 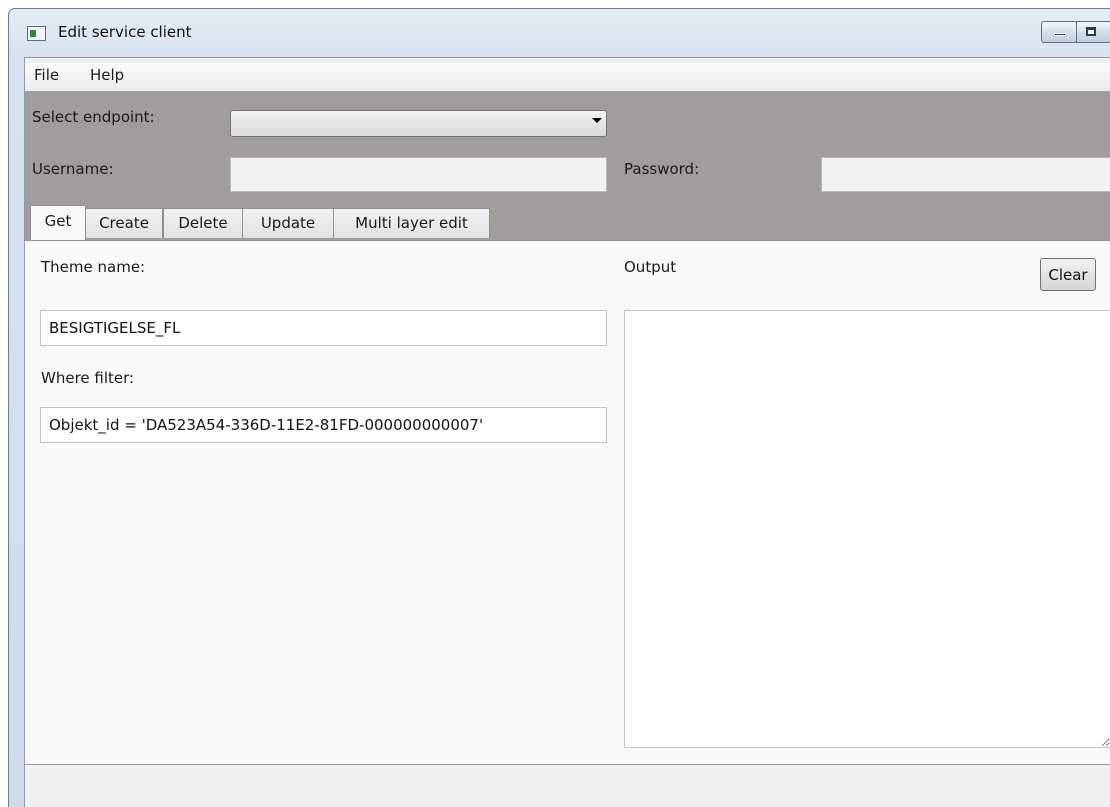 What do you see at coordinates (1068, 274) in the screenshot?
I see `clear-button: Clear` at bounding box center [1068, 274].